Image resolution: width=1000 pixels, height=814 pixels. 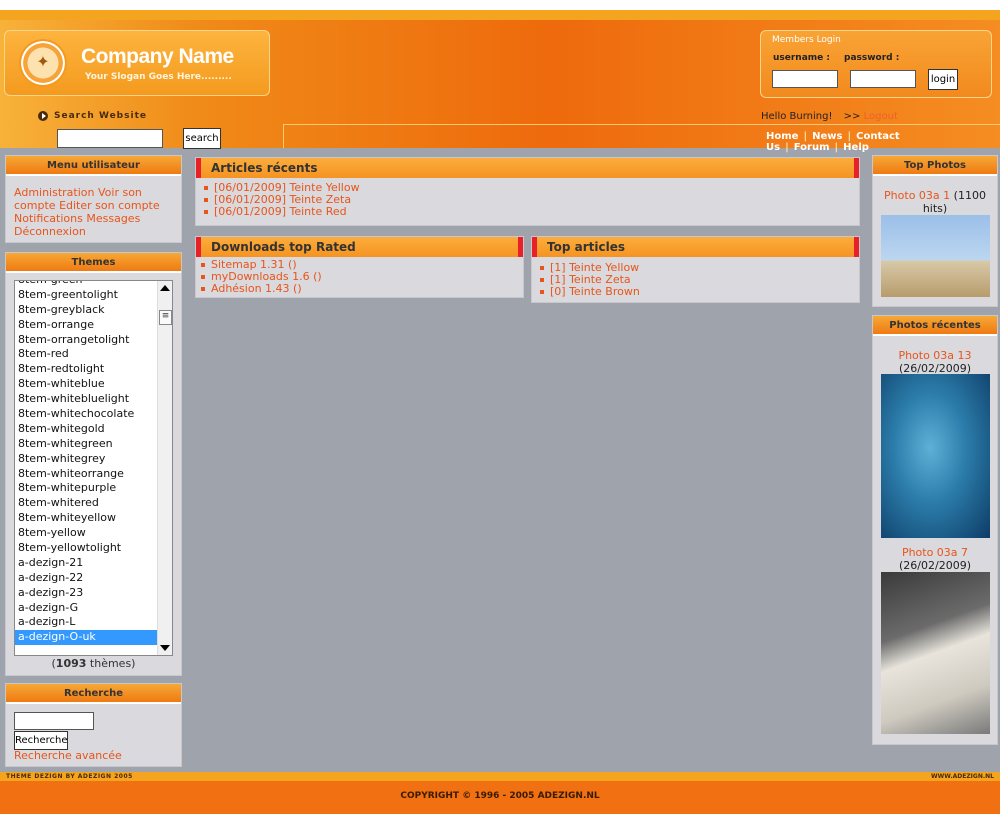 What do you see at coordinates (113, 218) in the screenshot?
I see `user-menu-messages: Messages` at bounding box center [113, 218].